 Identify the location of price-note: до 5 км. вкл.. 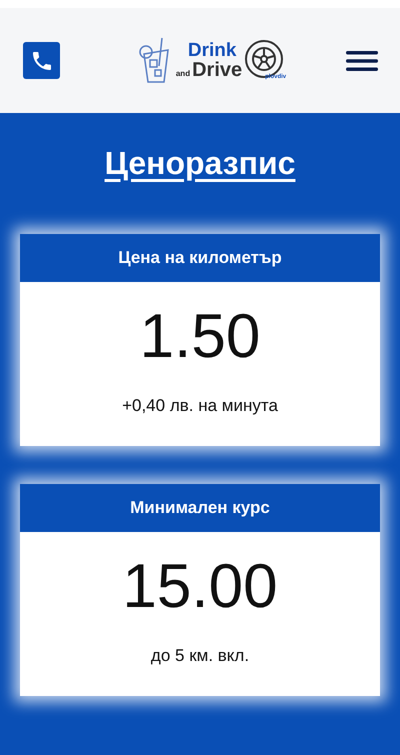
(200, 656).